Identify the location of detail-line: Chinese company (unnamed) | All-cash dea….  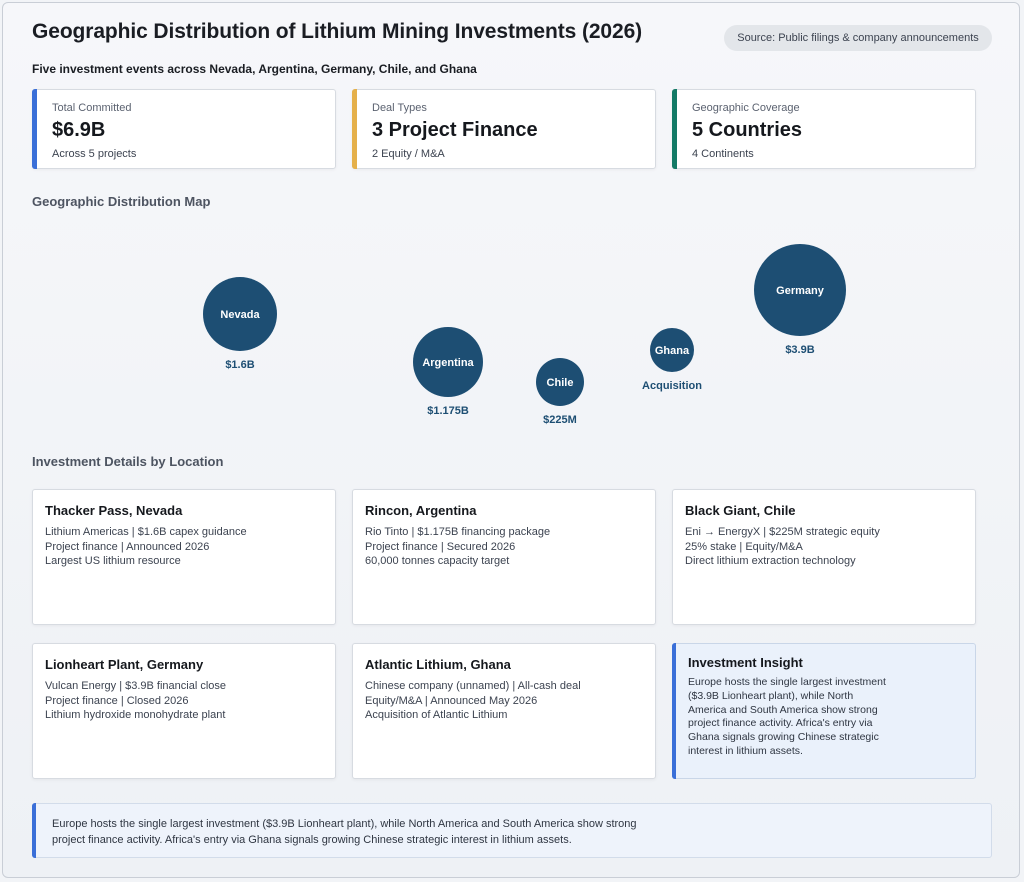
(473, 686).